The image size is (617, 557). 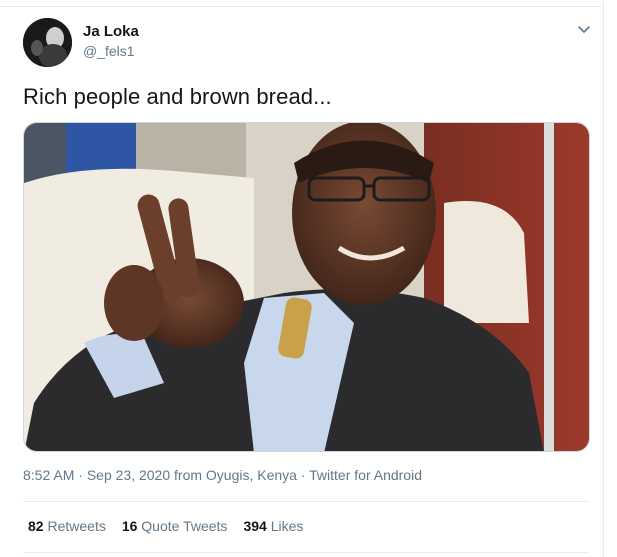 What do you see at coordinates (109, 51) in the screenshot?
I see `user-handle: @_fels1` at bounding box center [109, 51].